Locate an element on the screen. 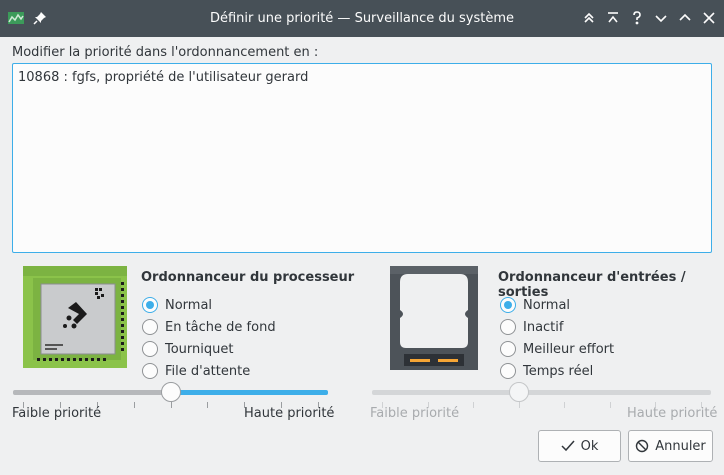  radio-label: En tâche de fond is located at coordinates (220, 327).